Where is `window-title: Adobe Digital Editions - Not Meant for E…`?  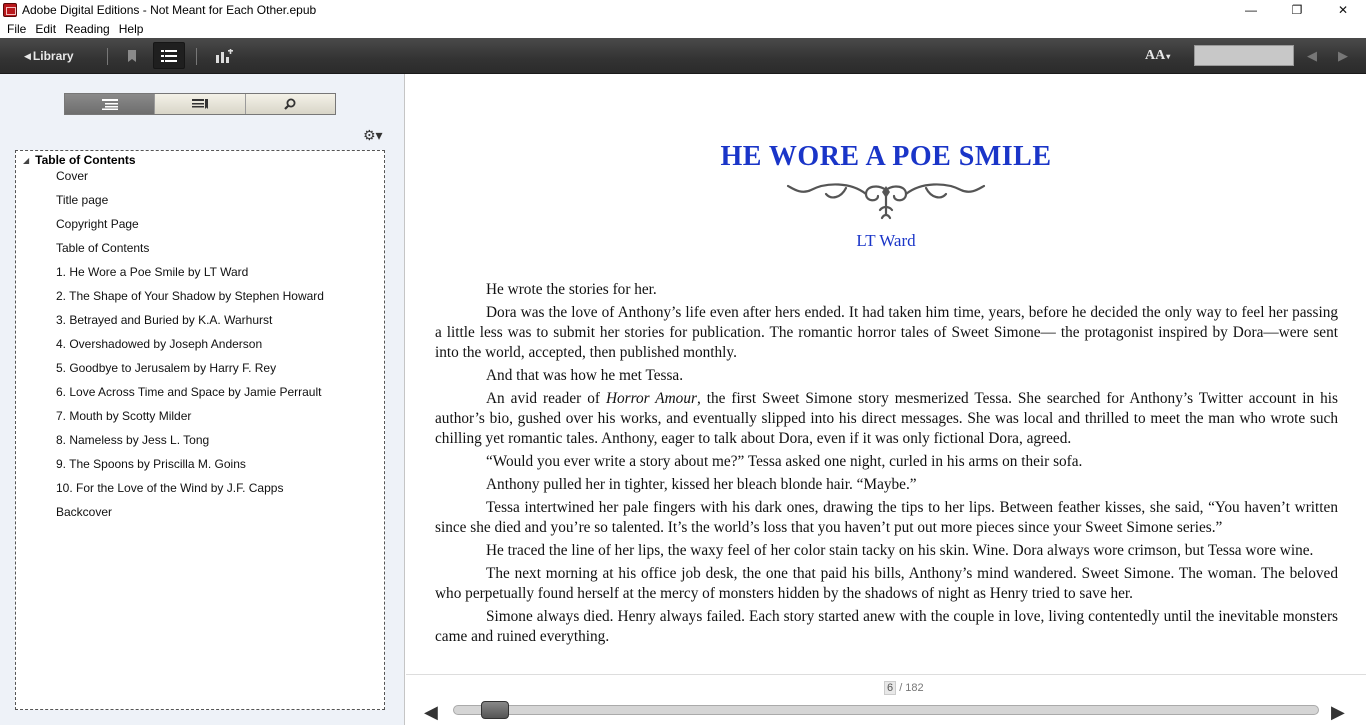
window-title: Adobe Digital Editions - Not Meant for E… is located at coordinates (169, 9).